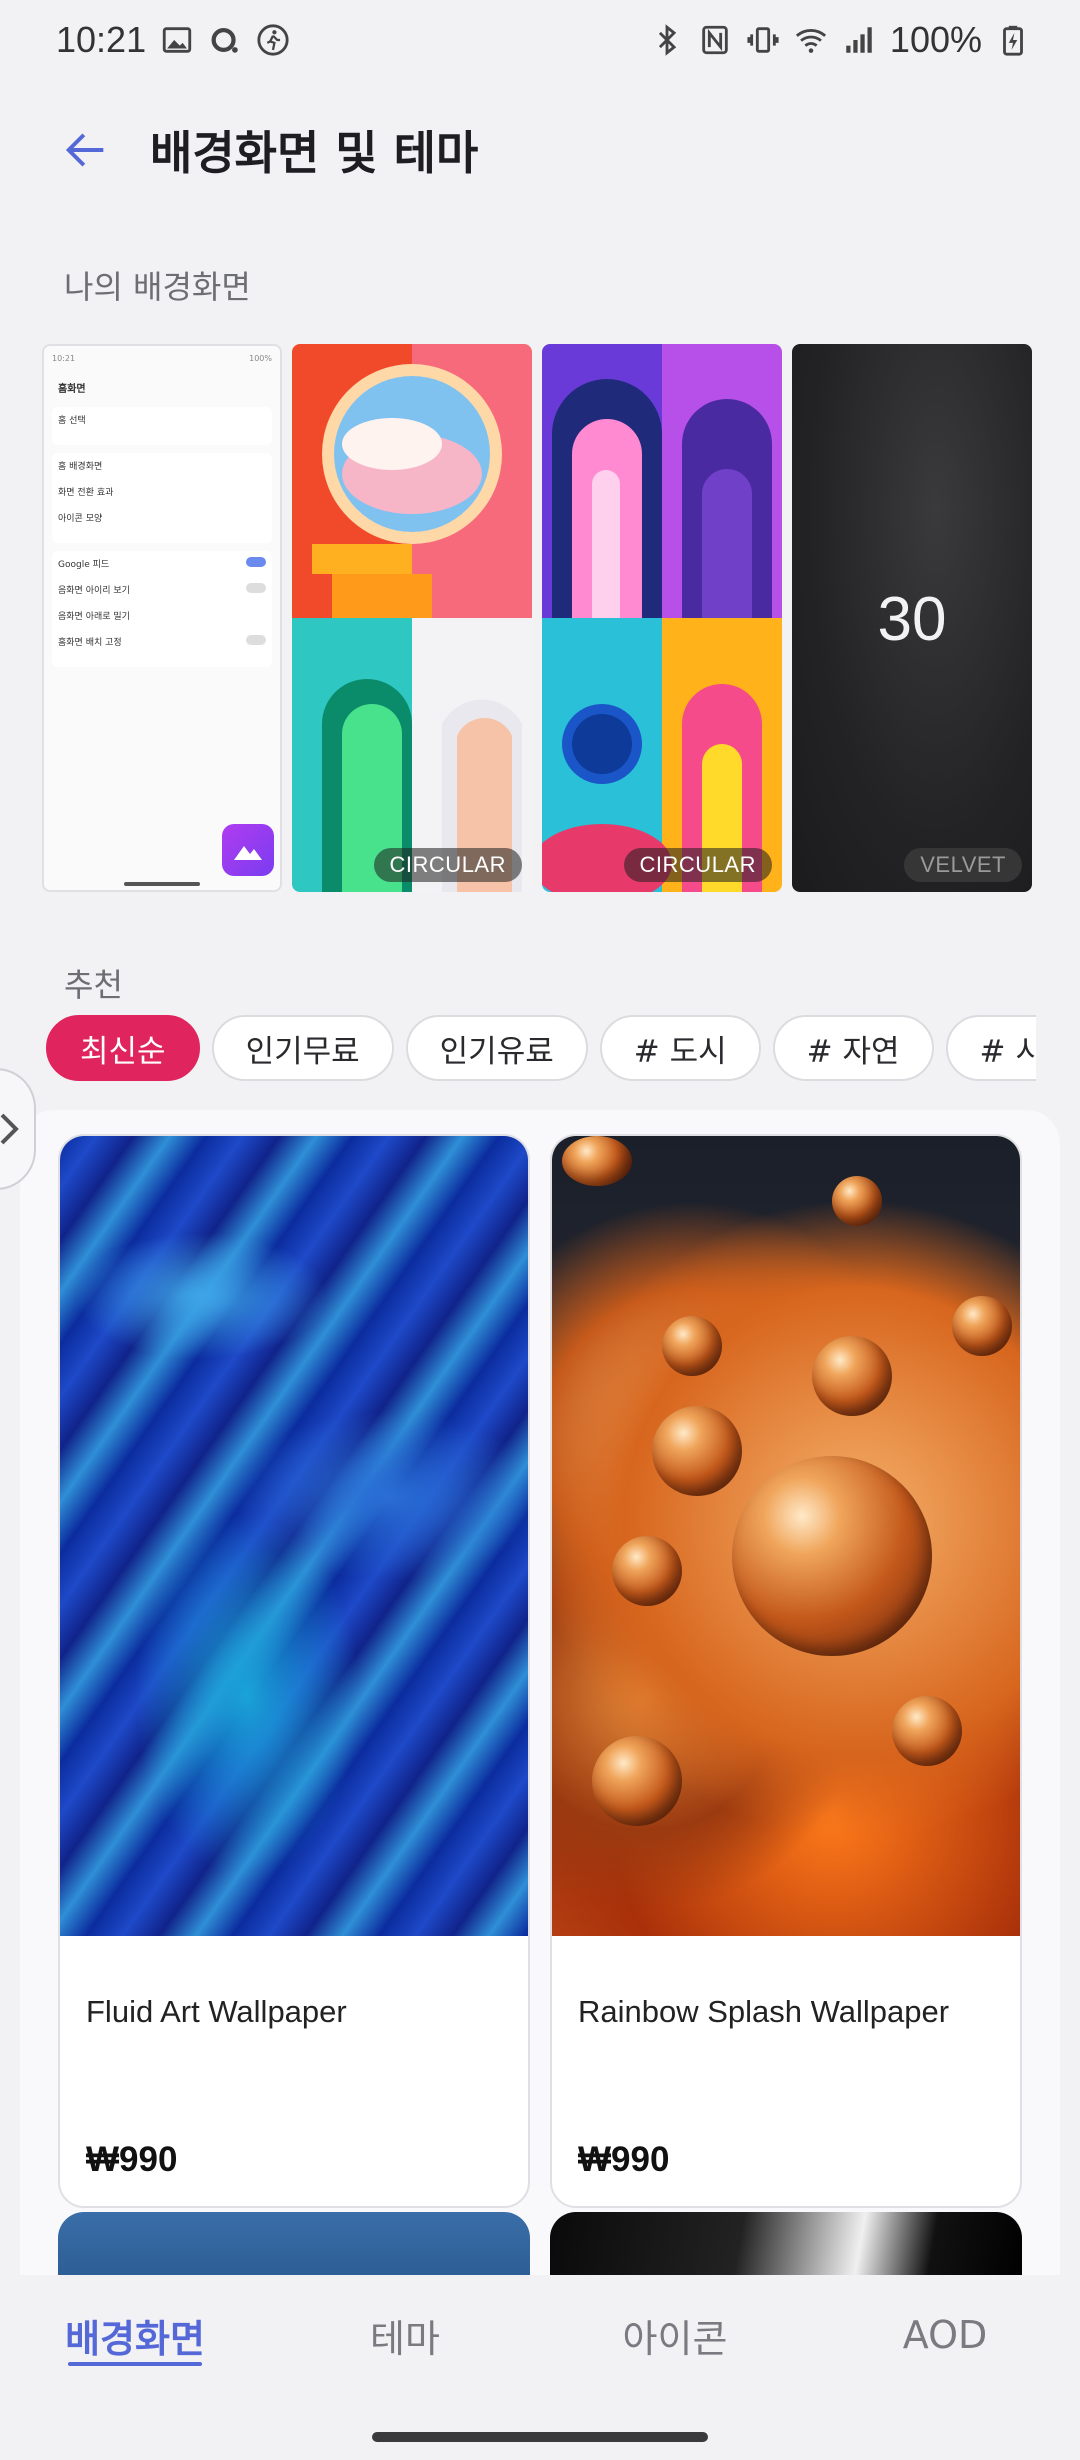 The width and height of the screenshot is (1080, 2460). What do you see at coordinates (540, 2437) in the screenshot?
I see `home-indicator` at bounding box center [540, 2437].